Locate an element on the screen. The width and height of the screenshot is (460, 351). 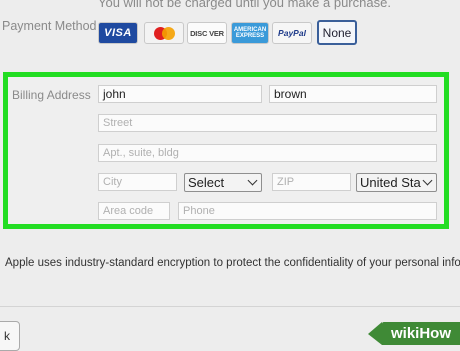
phone-input: Phone is located at coordinates (307, 211).